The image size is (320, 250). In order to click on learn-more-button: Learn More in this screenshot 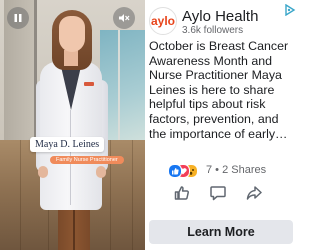, I will do `click(221, 232)`.